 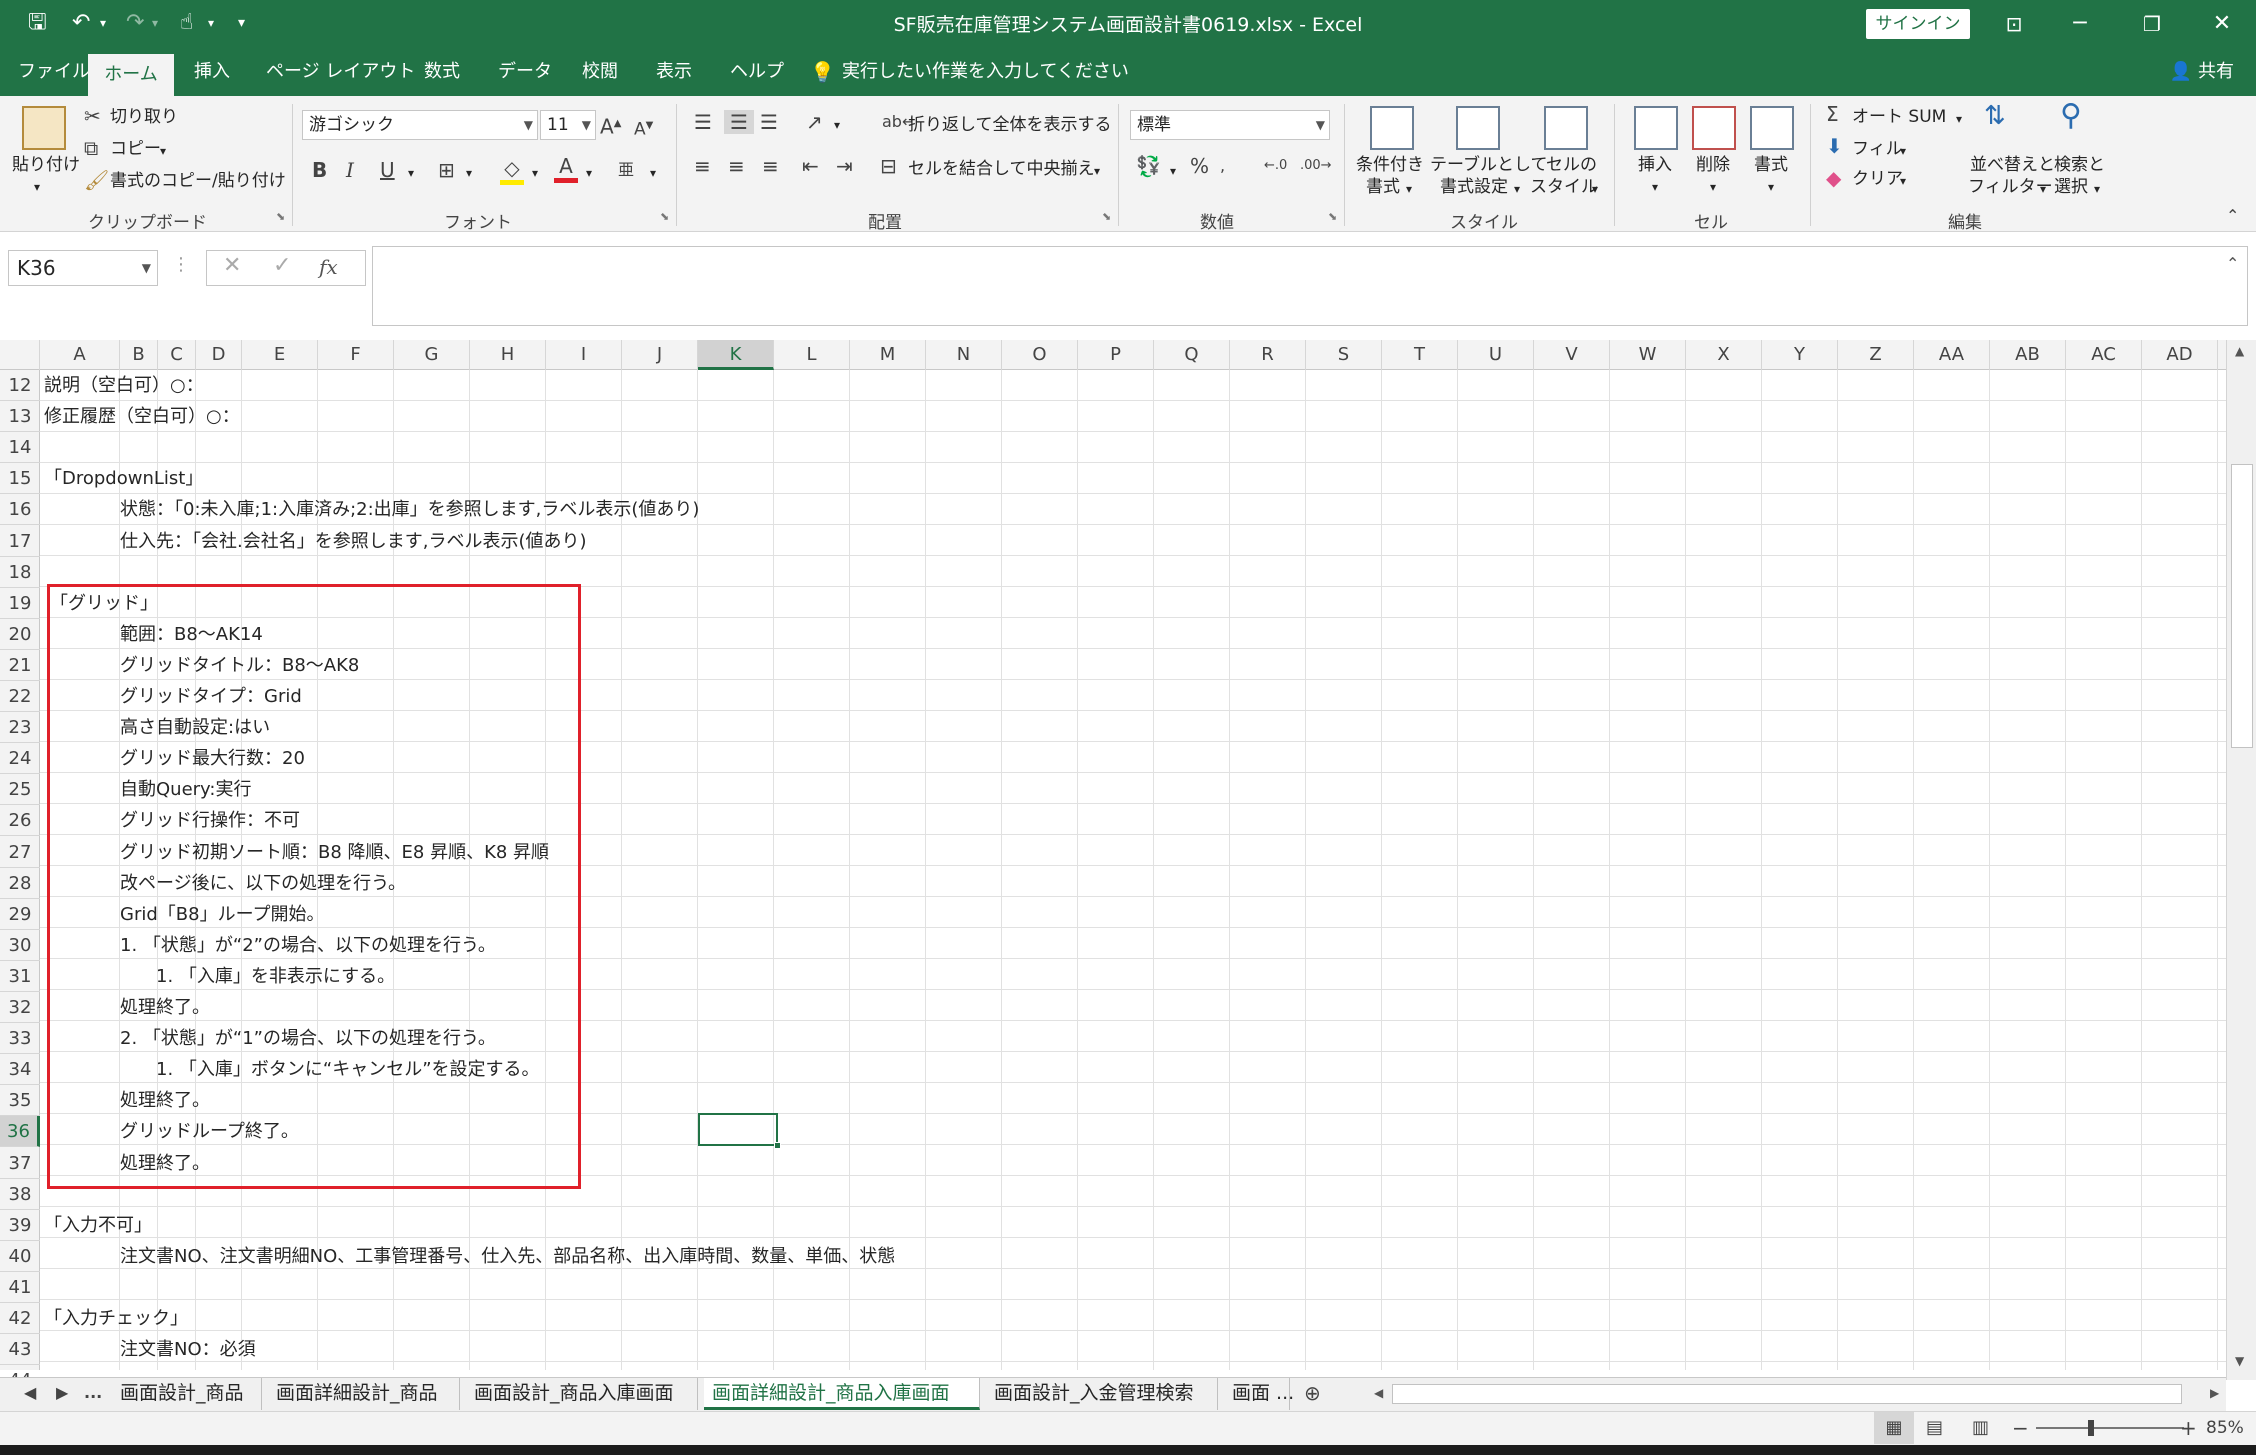 I want to click on horizontal-scrollbar: ◀ ▶, so click(x=1798, y=1394).